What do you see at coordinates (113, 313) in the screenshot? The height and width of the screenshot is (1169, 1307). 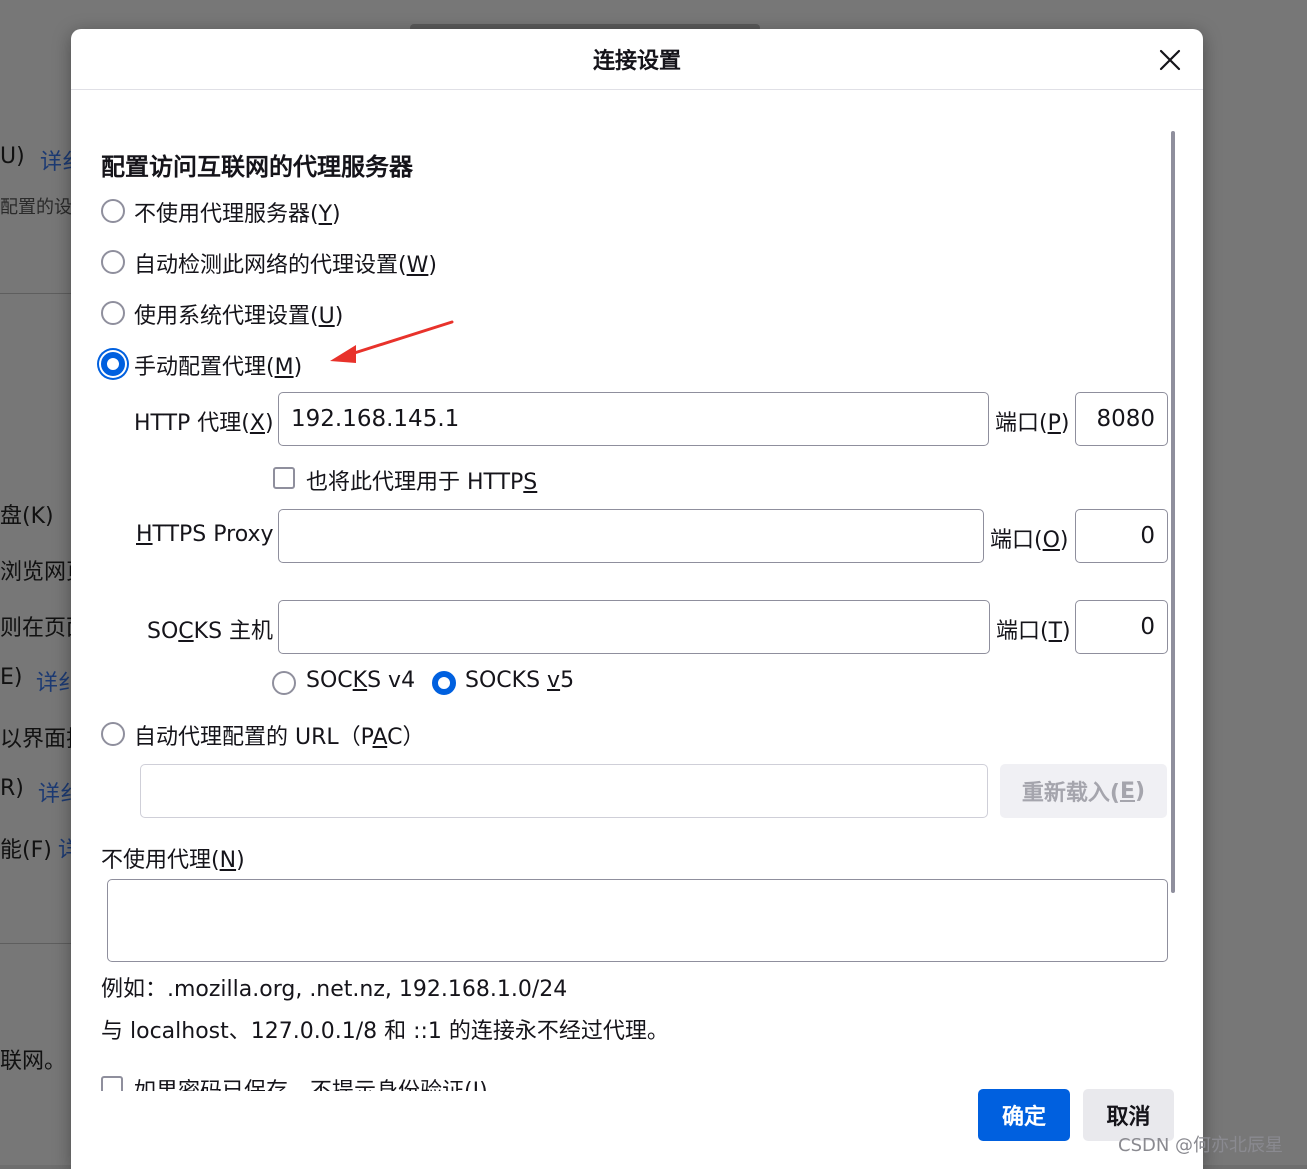 I see `system-proxy-radio` at bounding box center [113, 313].